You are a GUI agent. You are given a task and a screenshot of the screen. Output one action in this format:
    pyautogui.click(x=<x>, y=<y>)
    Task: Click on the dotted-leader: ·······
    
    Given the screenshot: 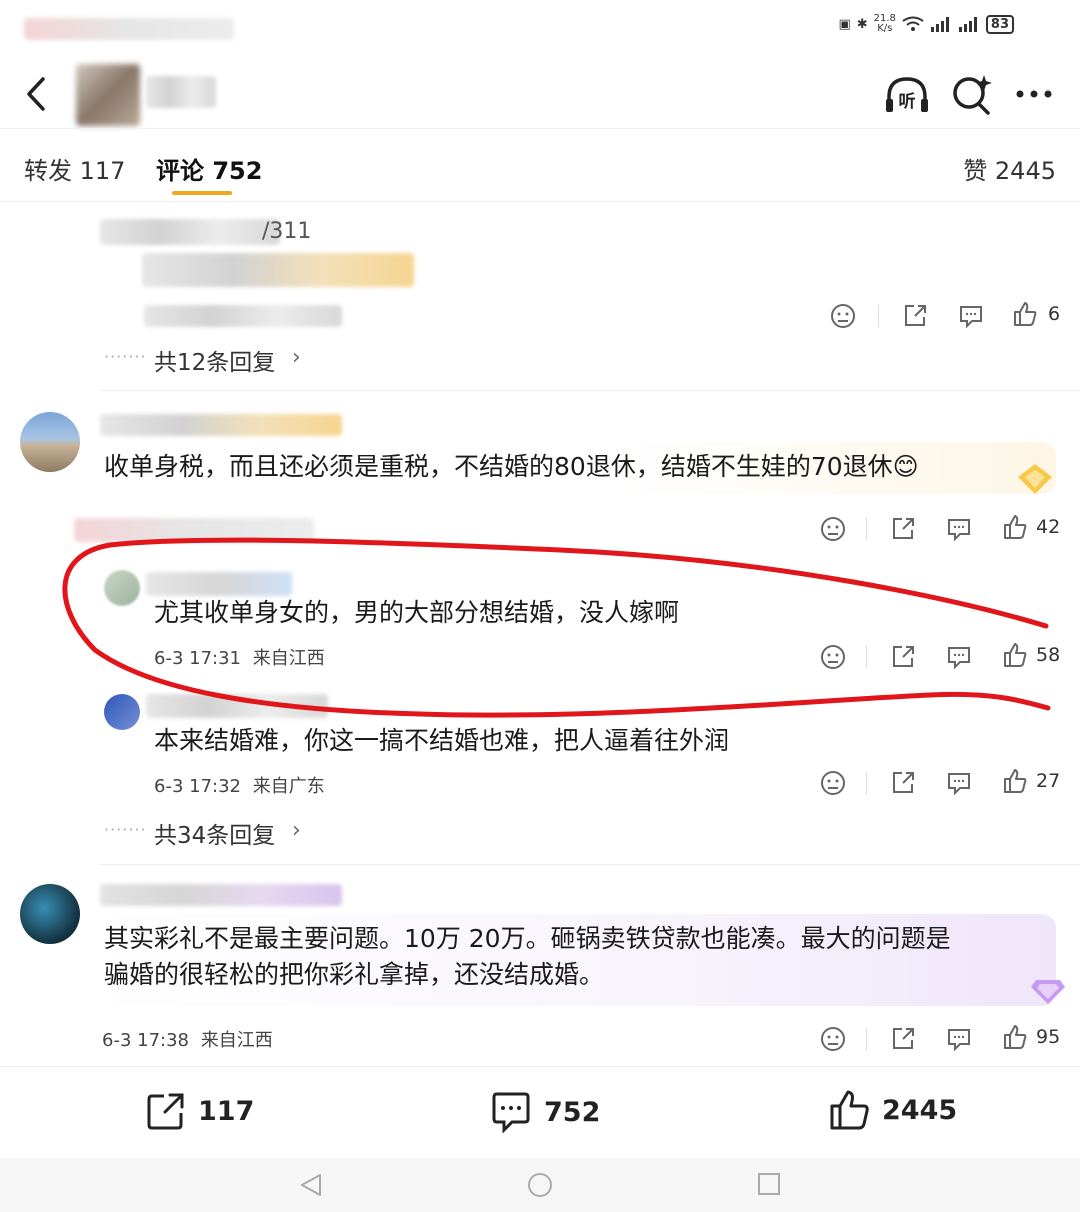 What is the action you would take?
    pyautogui.click(x=125, y=356)
    